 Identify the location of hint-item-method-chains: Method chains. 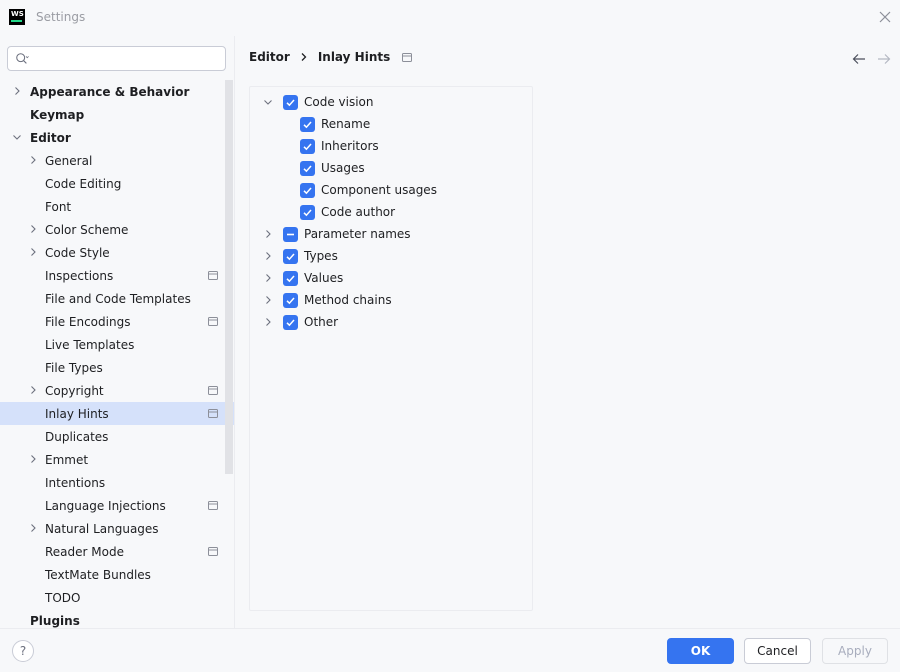
(390, 300).